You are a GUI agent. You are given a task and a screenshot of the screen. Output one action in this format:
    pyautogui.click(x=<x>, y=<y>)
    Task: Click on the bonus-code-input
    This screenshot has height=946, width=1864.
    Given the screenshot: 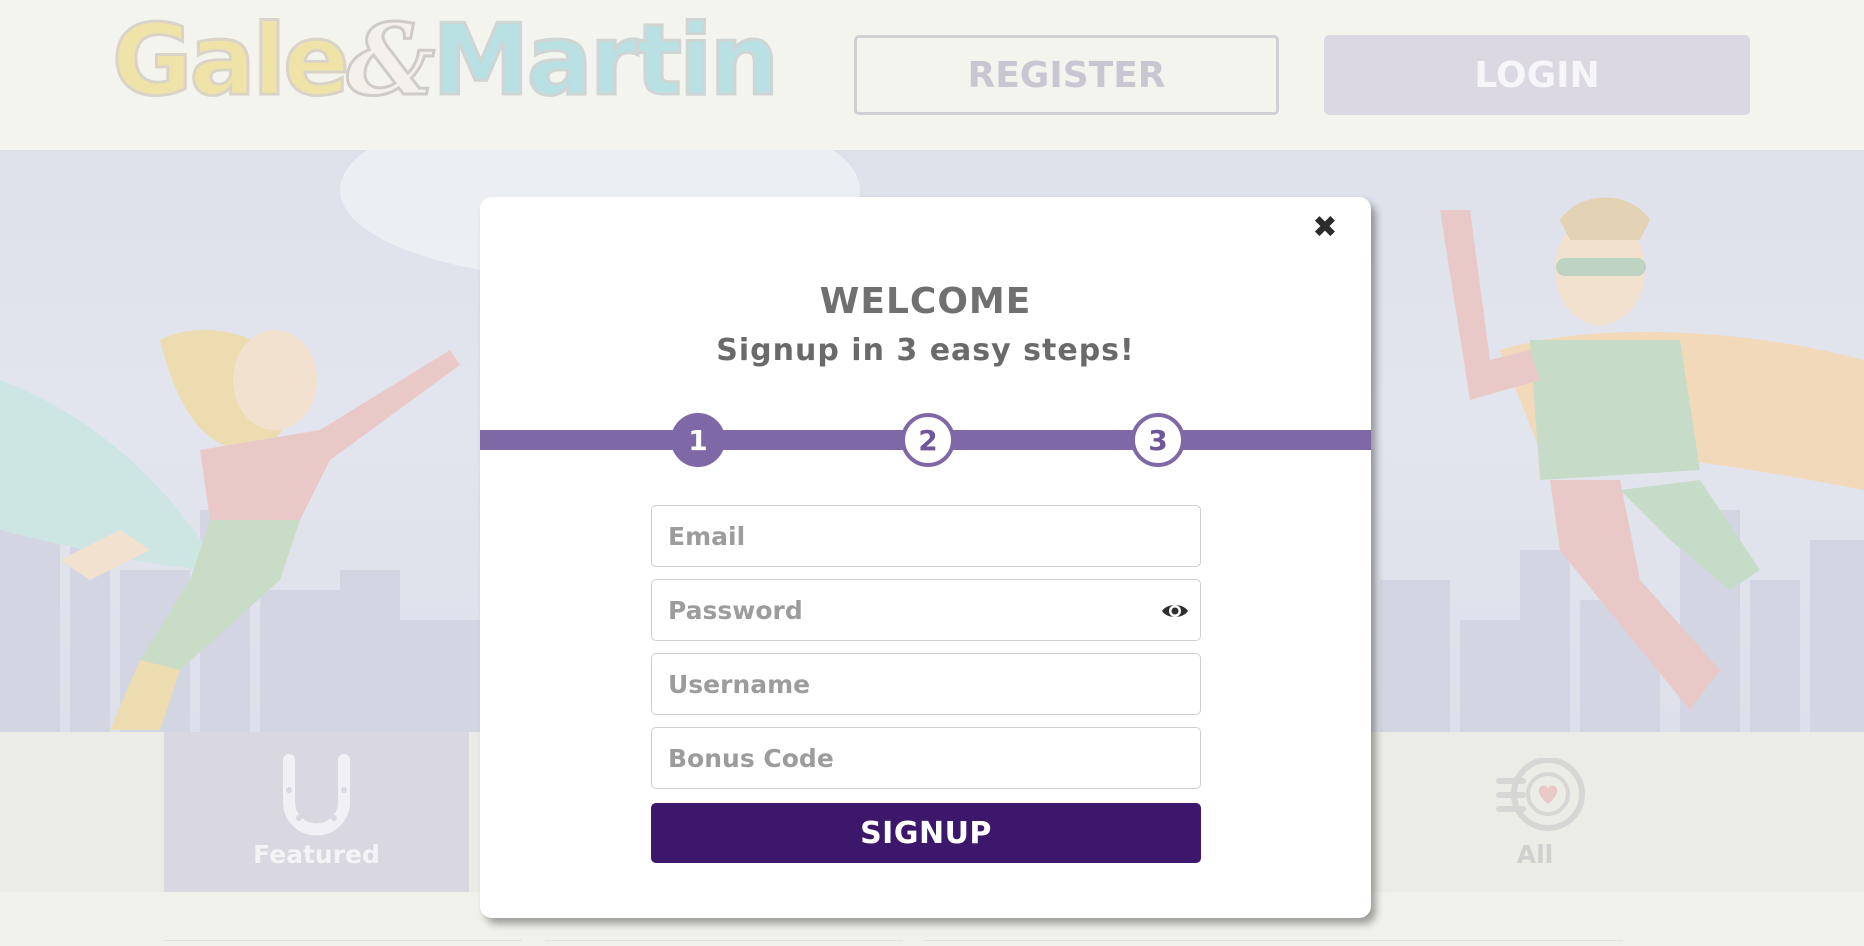 What is the action you would take?
    pyautogui.click(x=926, y=758)
    